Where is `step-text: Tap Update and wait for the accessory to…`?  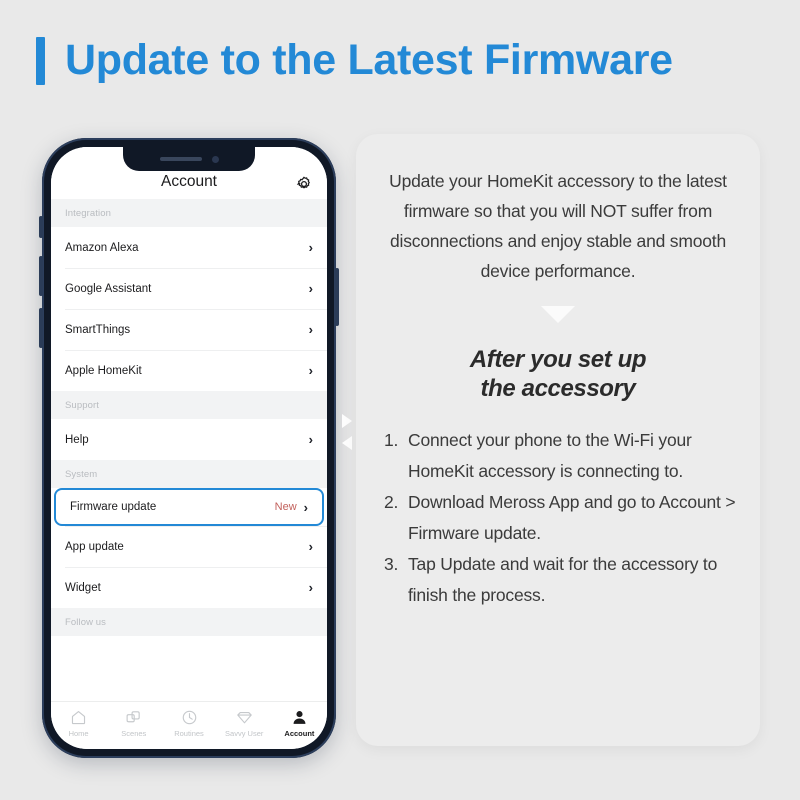
step-text: Tap Update and wait for the accessory to… is located at coordinates (563, 579).